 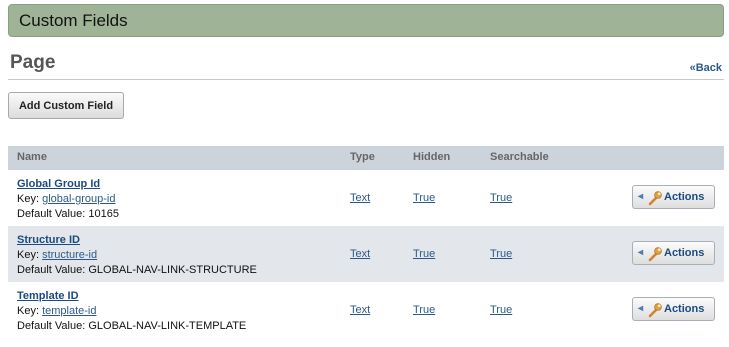 What do you see at coordinates (69, 255) in the screenshot?
I see `field-key-link: structure-id` at bounding box center [69, 255].